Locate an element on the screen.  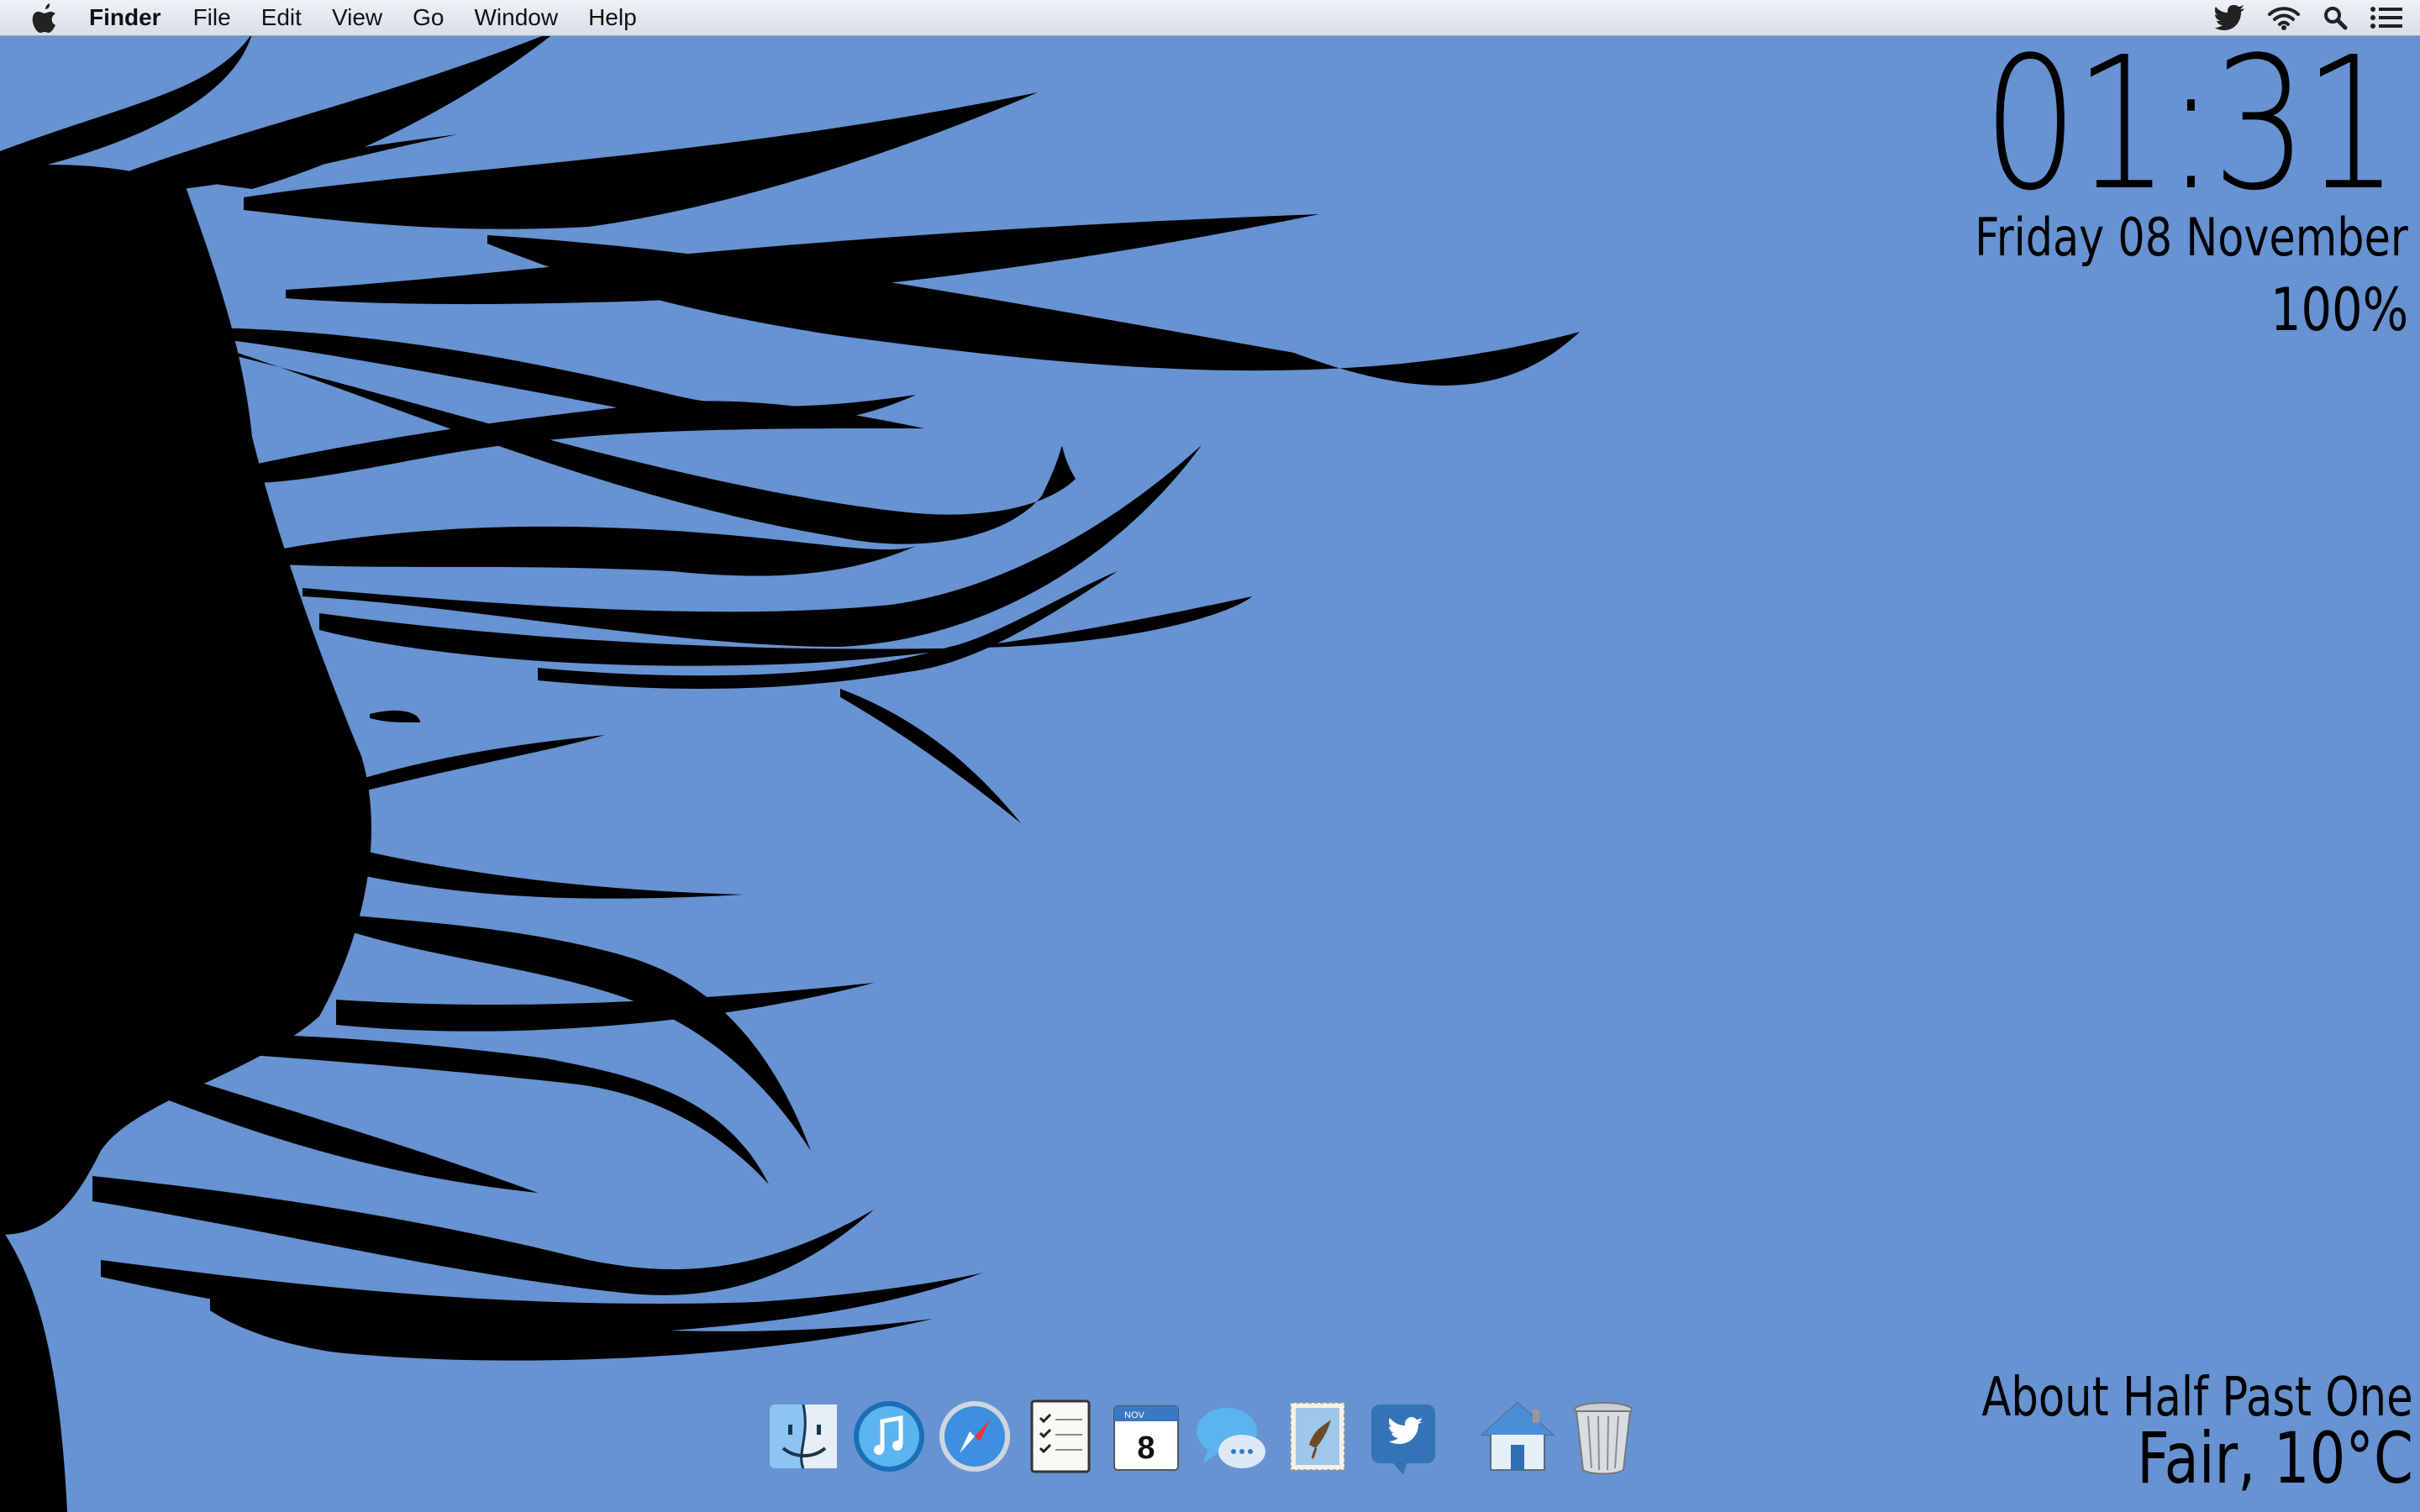
status-area is located at coordinates (2309, 17).